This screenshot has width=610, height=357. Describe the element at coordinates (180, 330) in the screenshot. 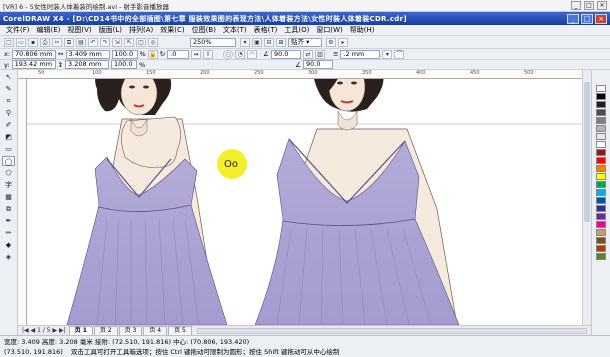

I see `page-tab-5: 页 5` at that location.